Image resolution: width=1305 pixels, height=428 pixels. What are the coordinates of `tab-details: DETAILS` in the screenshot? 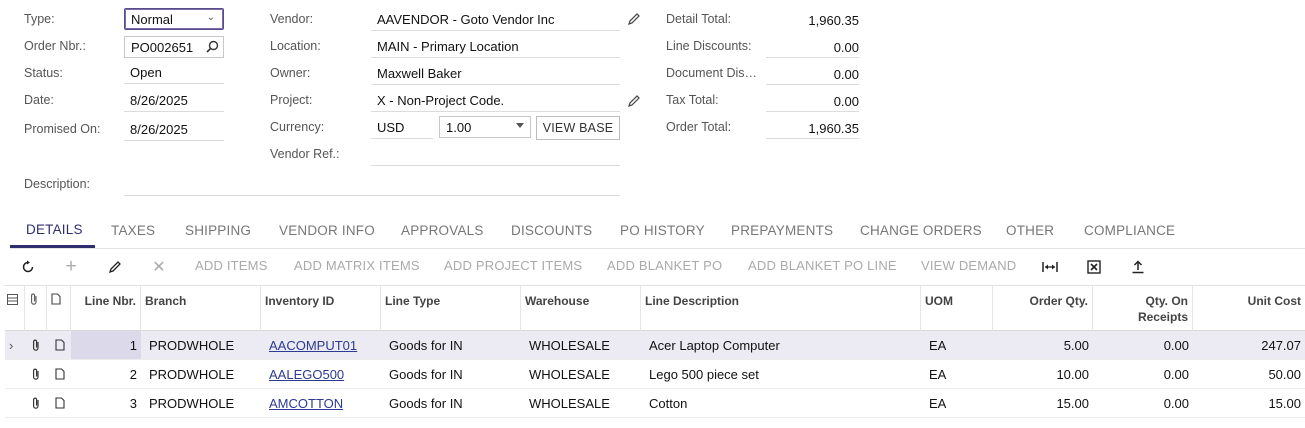 It's located at (52, 230).